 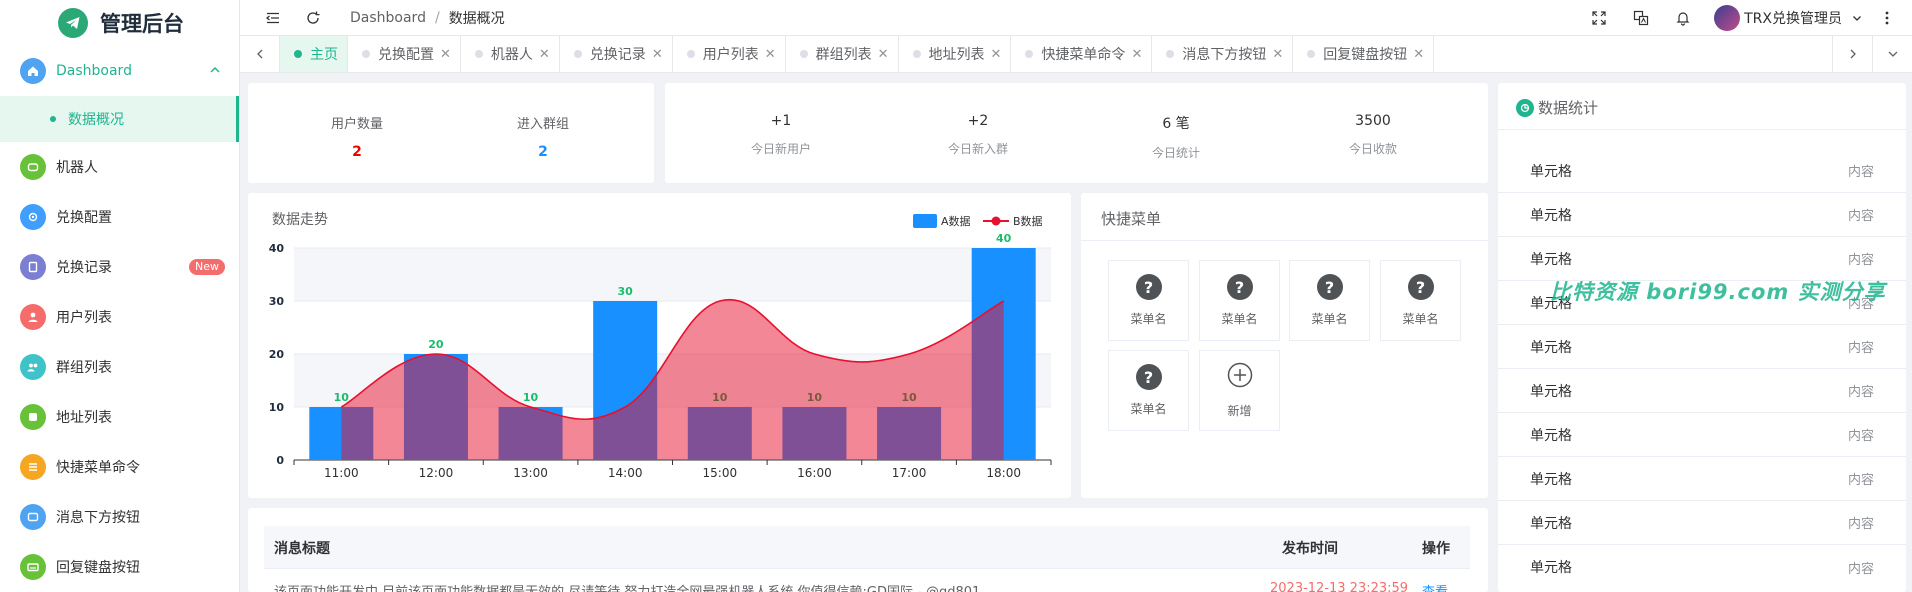 What do you see at coordinates (356, 124) in the screenshot?
I see `stat-label: 用户数量` at bounding box center [356, 124].